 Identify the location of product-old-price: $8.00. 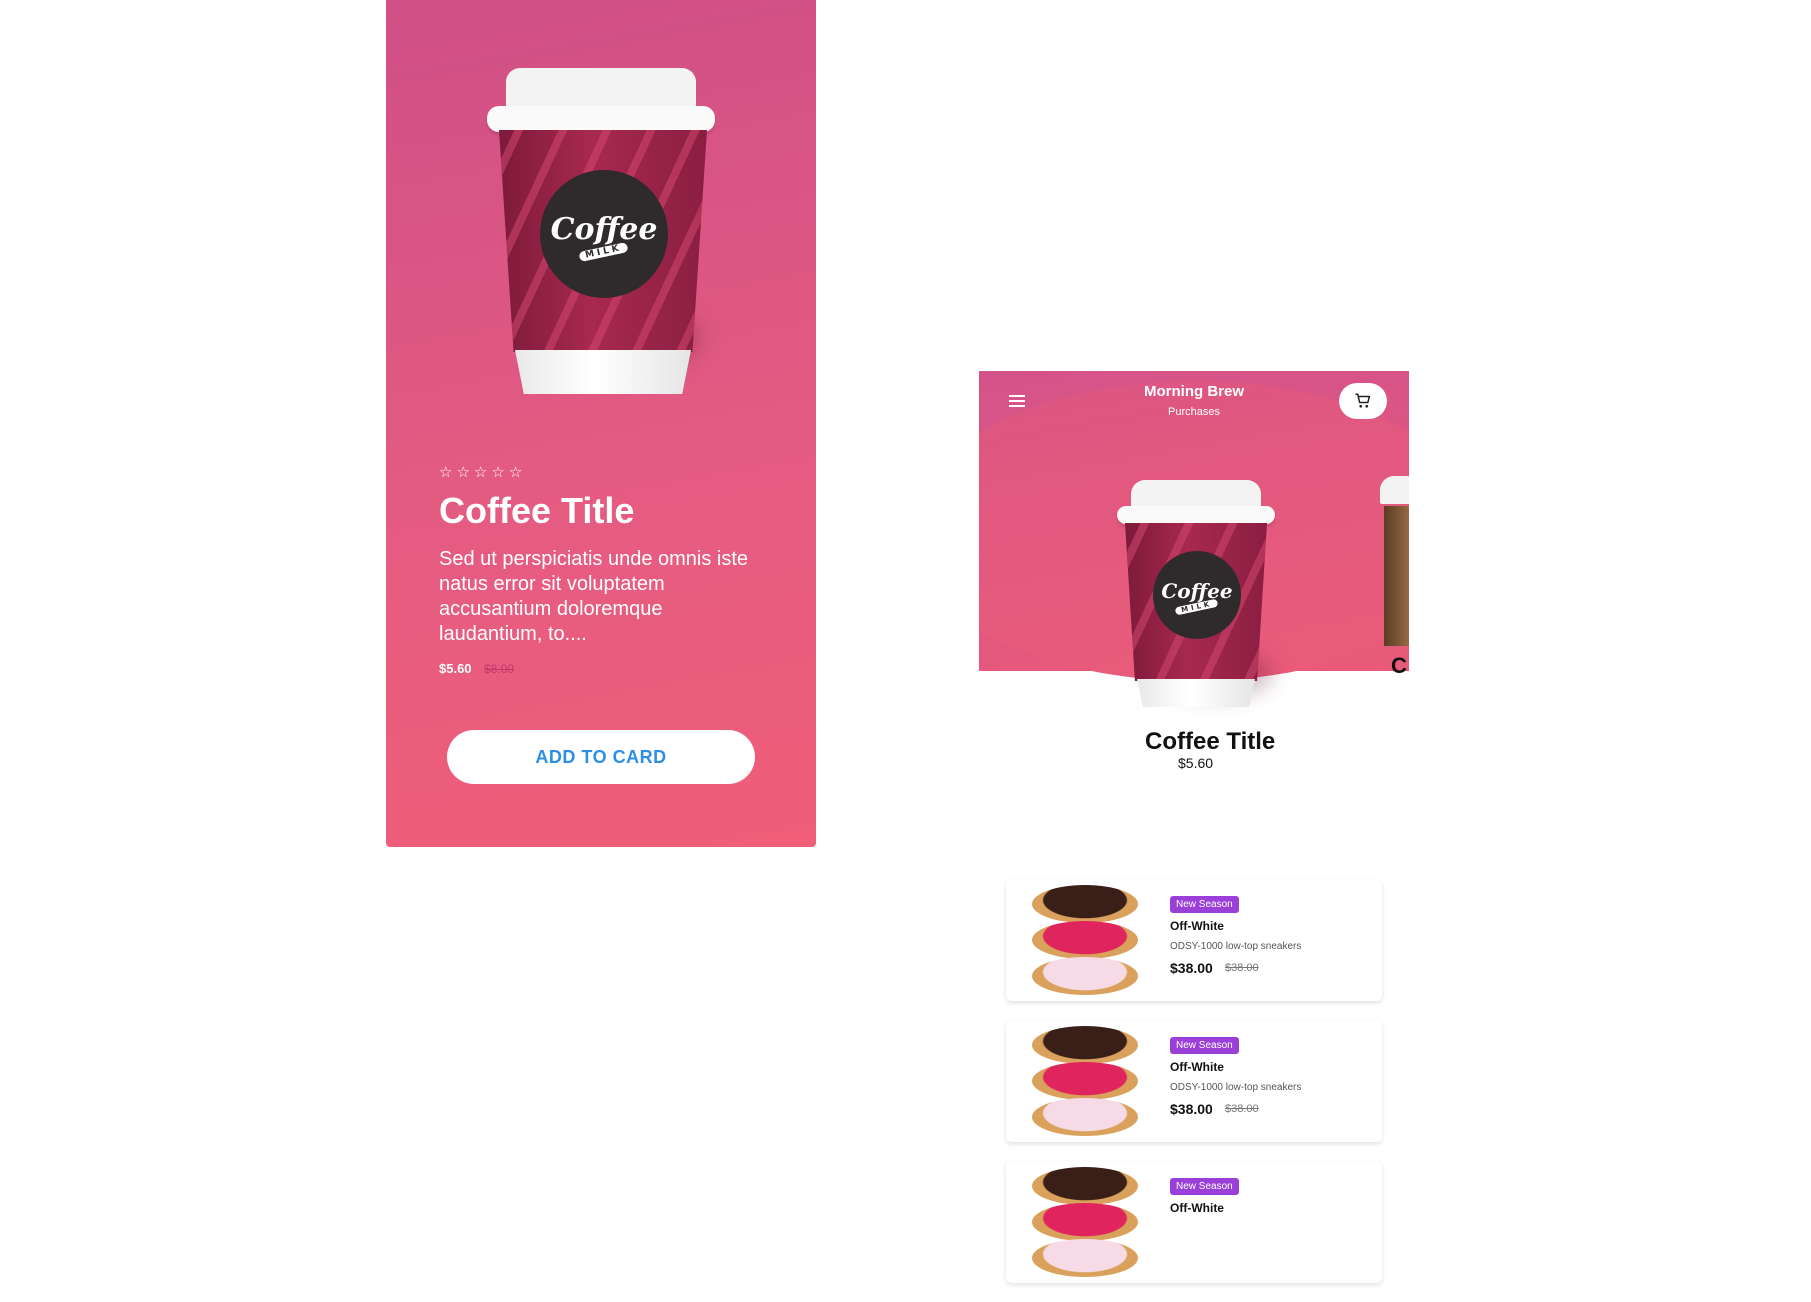
(499, 669).